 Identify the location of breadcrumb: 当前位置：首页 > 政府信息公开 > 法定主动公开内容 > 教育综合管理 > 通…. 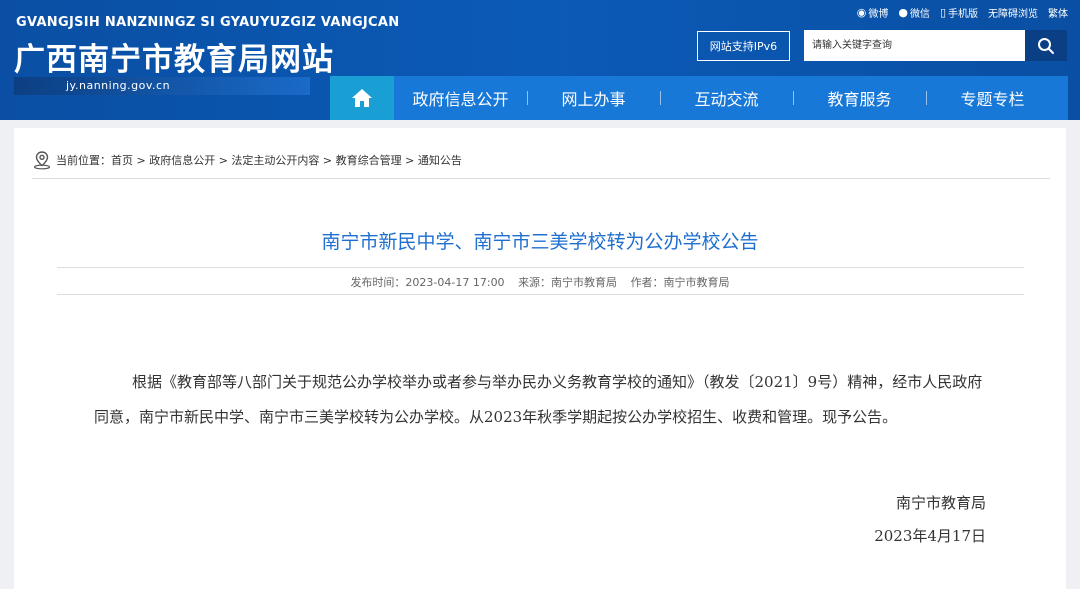
(247, 160).